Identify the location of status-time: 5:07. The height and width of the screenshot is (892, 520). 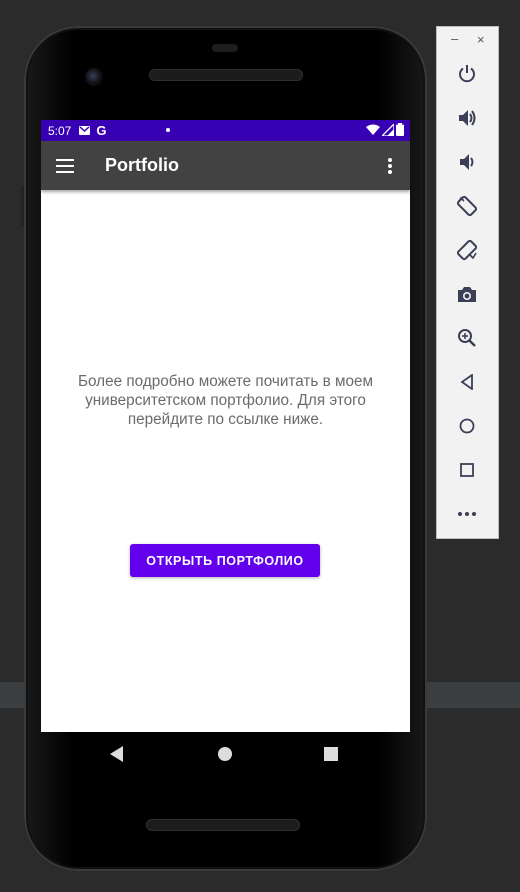
(60, 130).